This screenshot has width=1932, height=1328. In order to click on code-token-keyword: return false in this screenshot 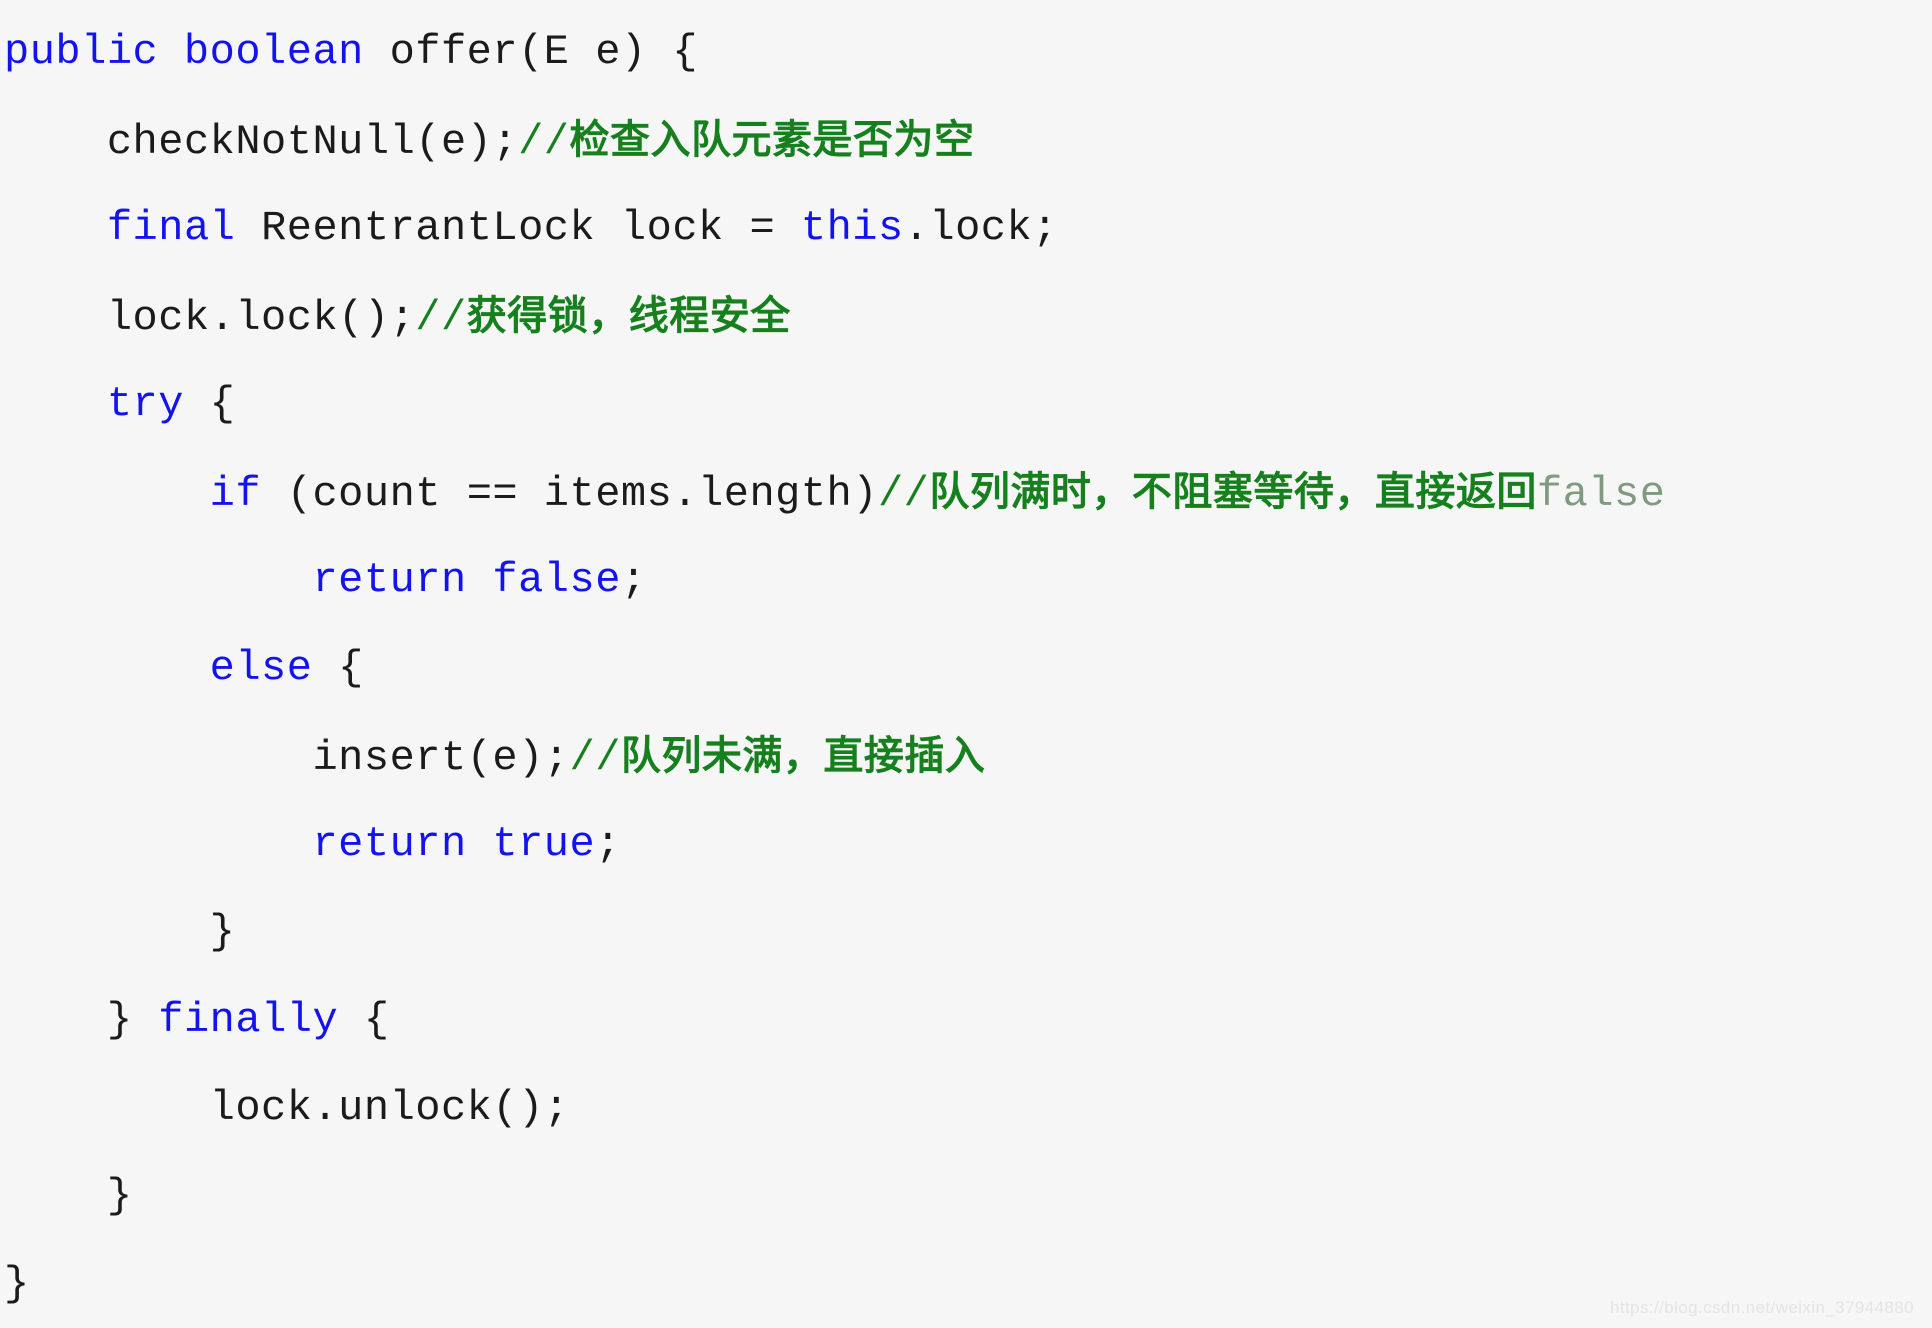, I will do `click(466, 580)`.